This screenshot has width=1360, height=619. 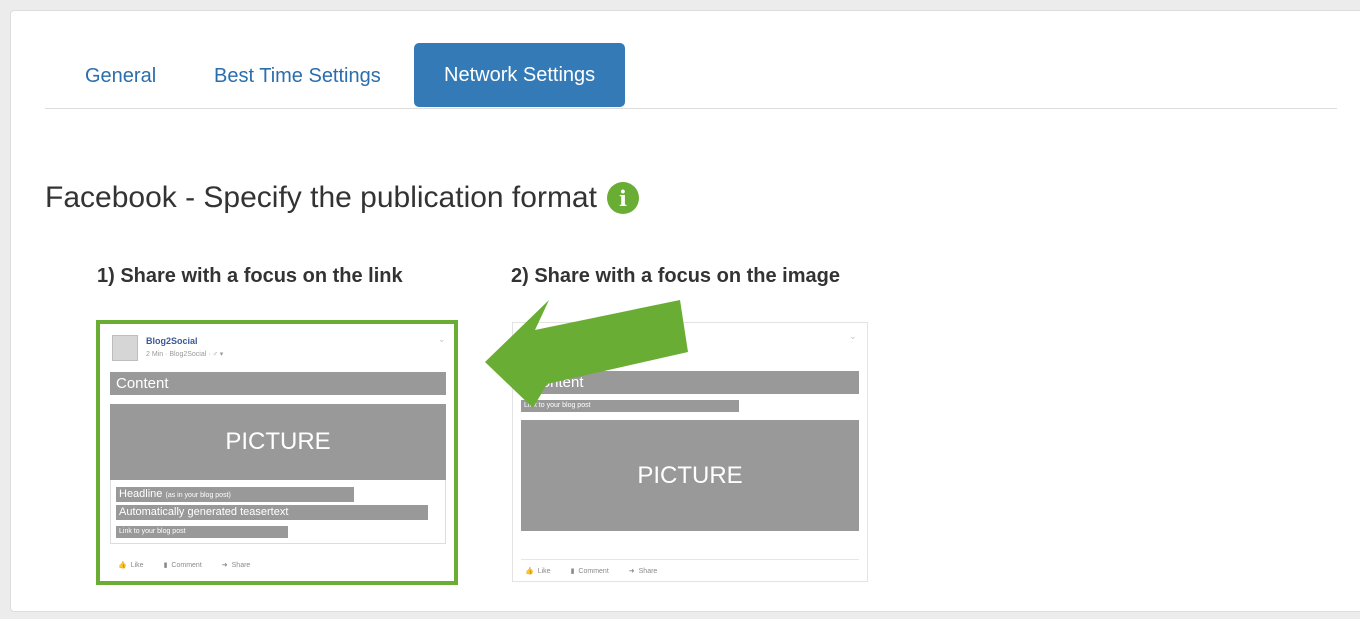 I want to click on link-placeholder: Link to your blog post, so click(x=202, y=532).